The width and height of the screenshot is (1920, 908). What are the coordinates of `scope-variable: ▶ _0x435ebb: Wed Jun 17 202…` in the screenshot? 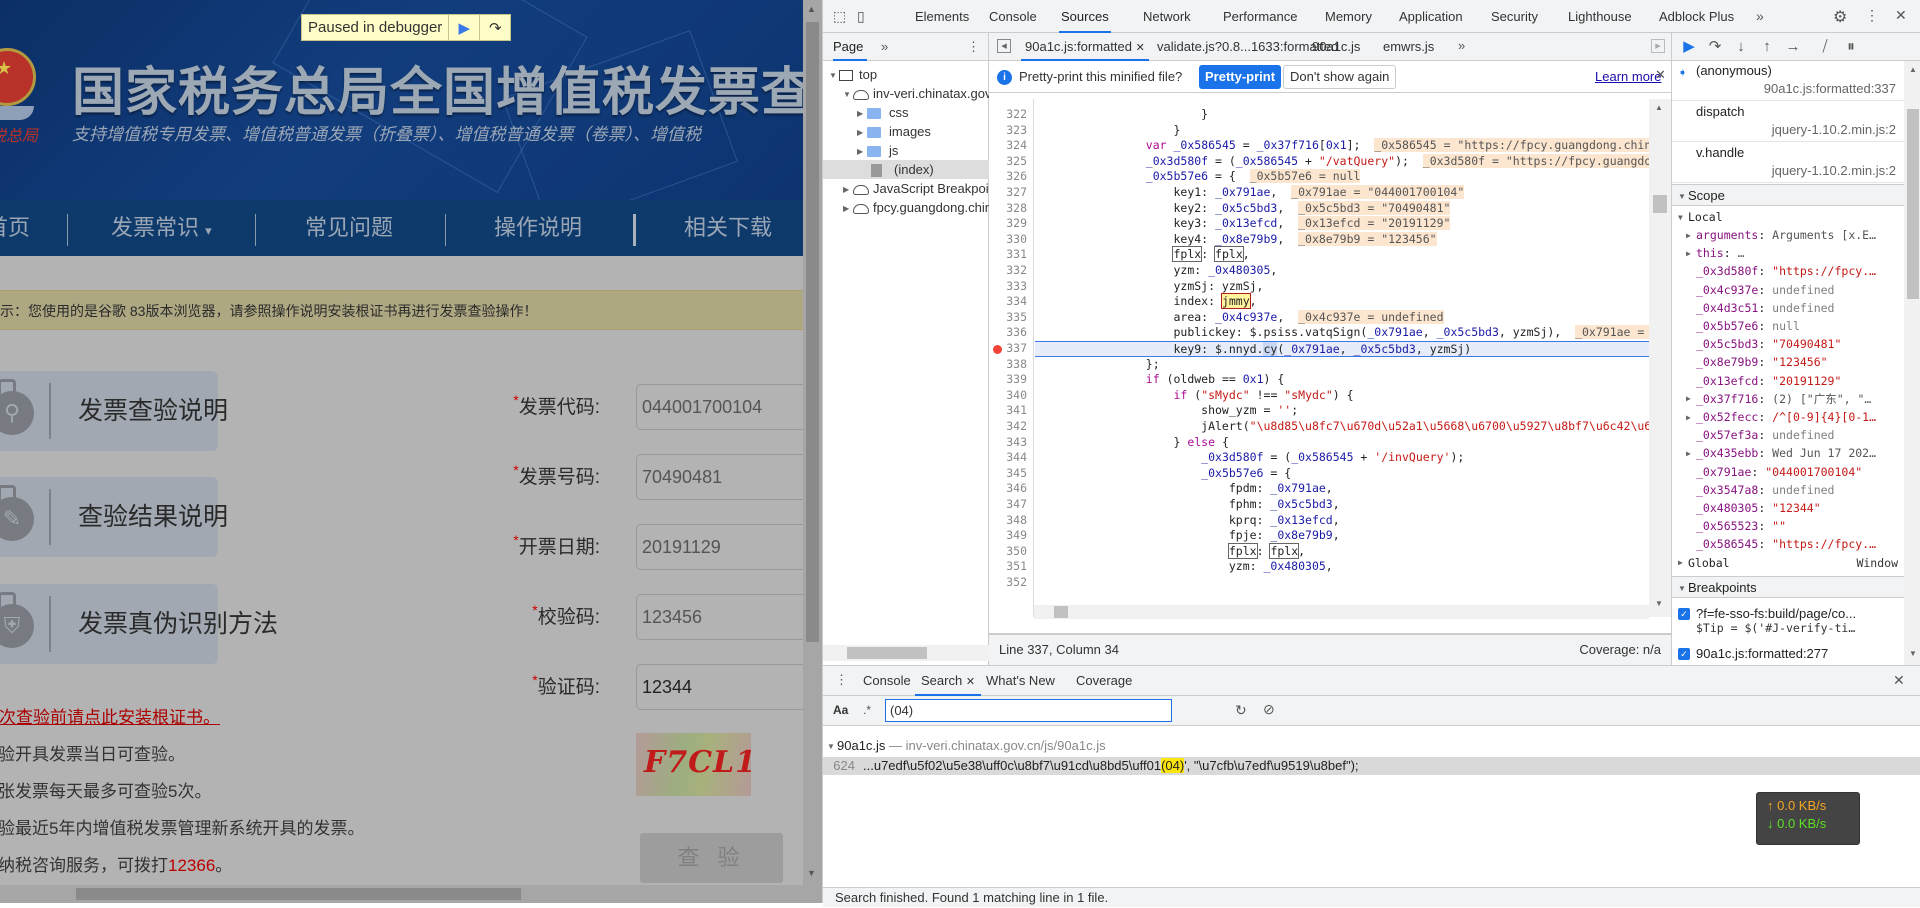 It's located at (1788, 453).